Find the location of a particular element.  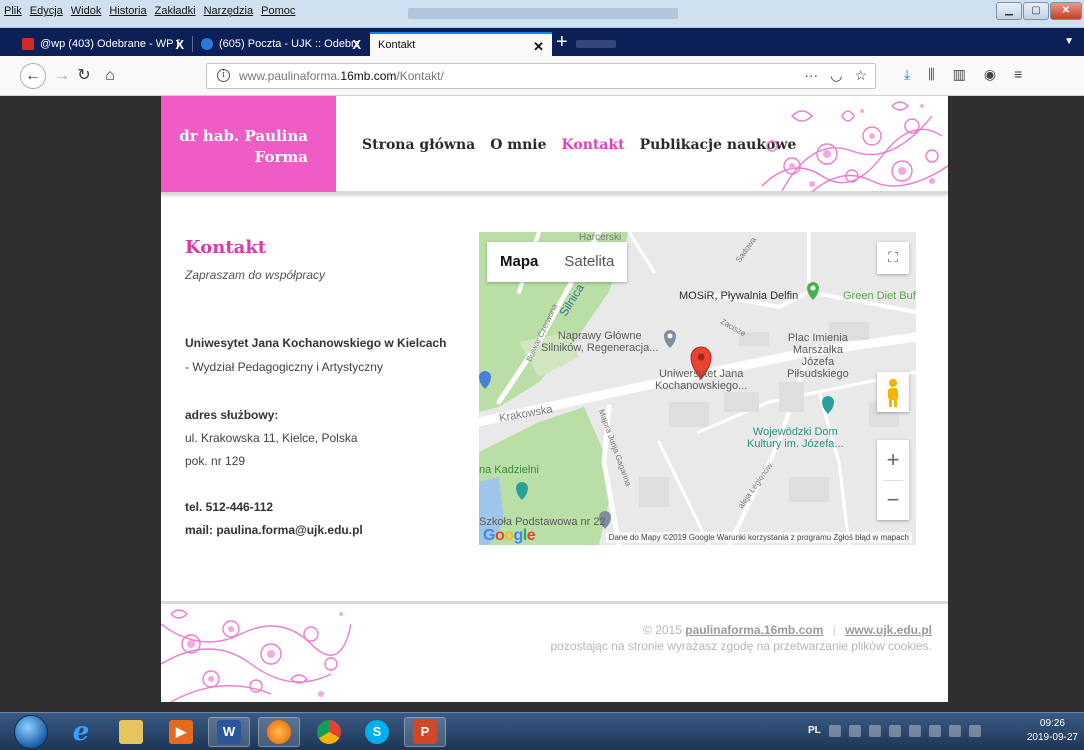

explorer-taskbar-icon is located at coordinates (131, 732).